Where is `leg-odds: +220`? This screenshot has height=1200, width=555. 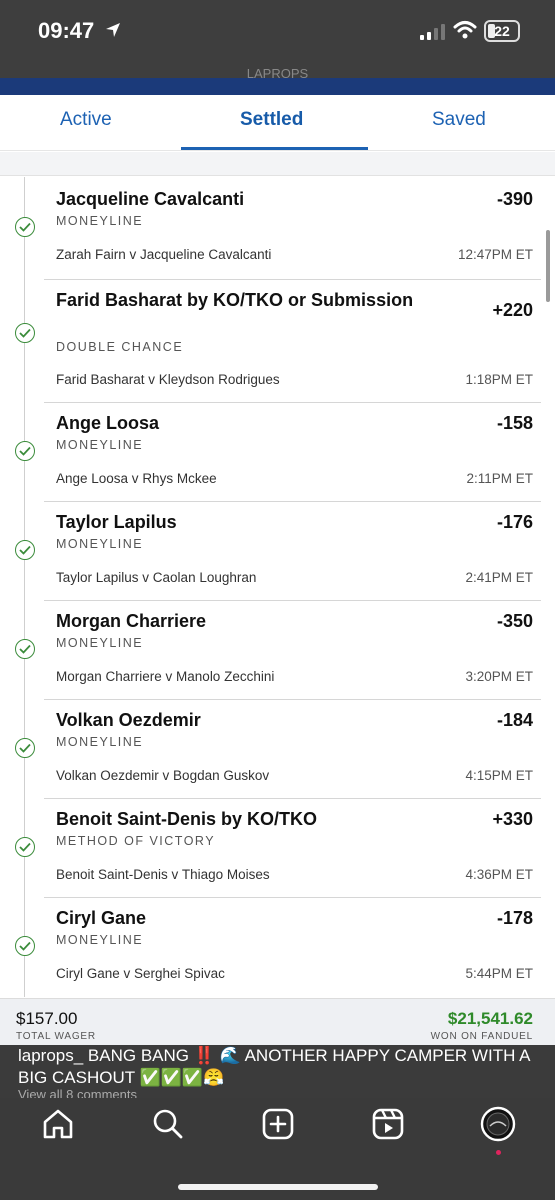 leg-odds: +220 is located at coordinates (512, 310).